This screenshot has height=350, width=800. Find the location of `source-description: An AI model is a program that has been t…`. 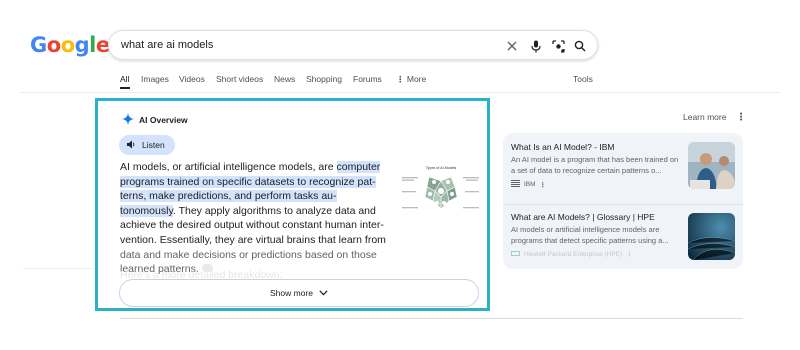

source-description: An AI model is a program that has been t… is located at coordinates (595, 165).